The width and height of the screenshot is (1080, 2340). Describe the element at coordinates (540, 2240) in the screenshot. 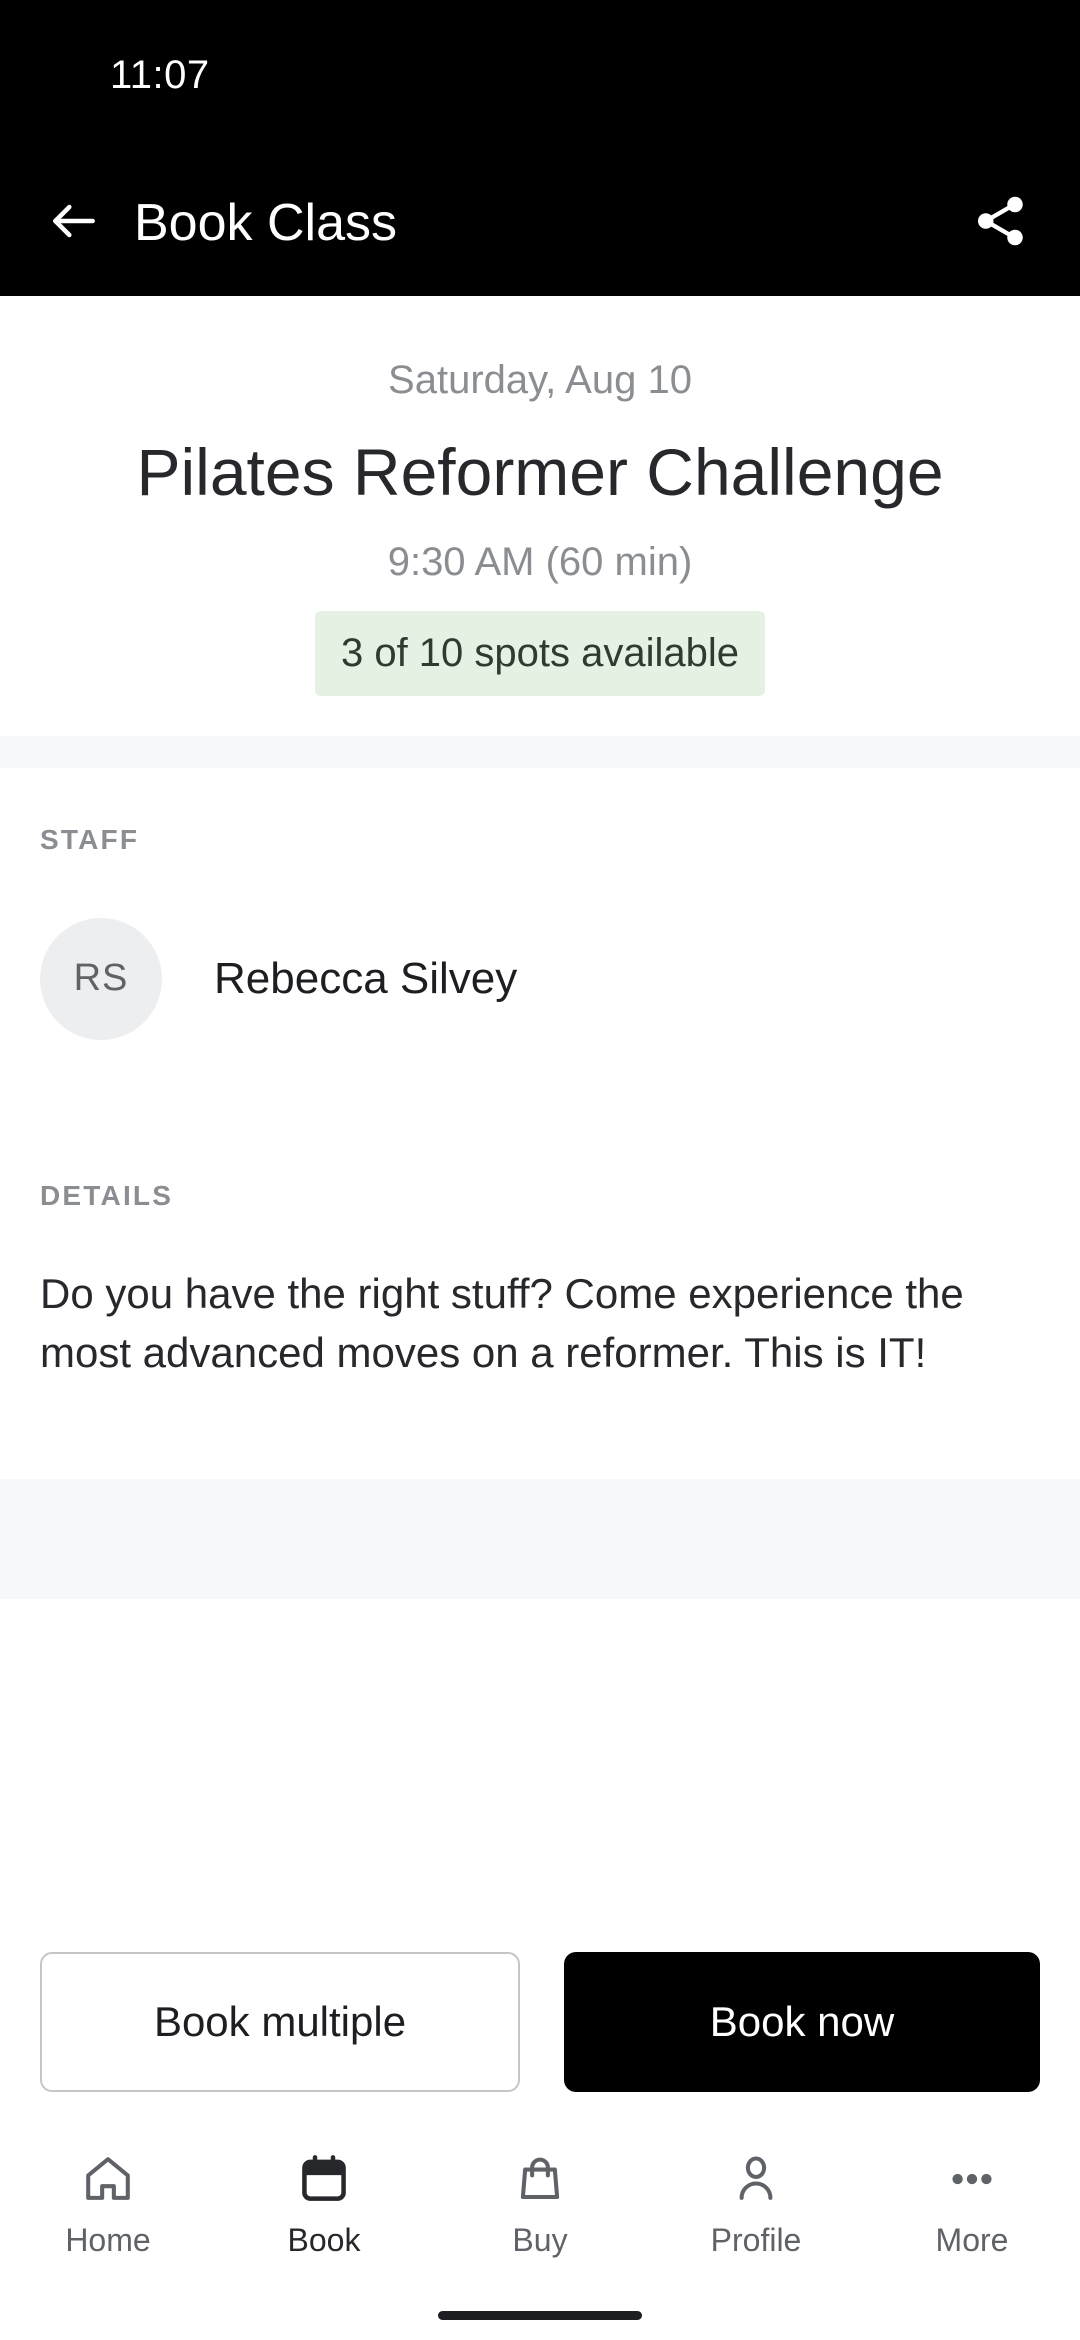

I see `nav-label-buy: Buy` at that location.